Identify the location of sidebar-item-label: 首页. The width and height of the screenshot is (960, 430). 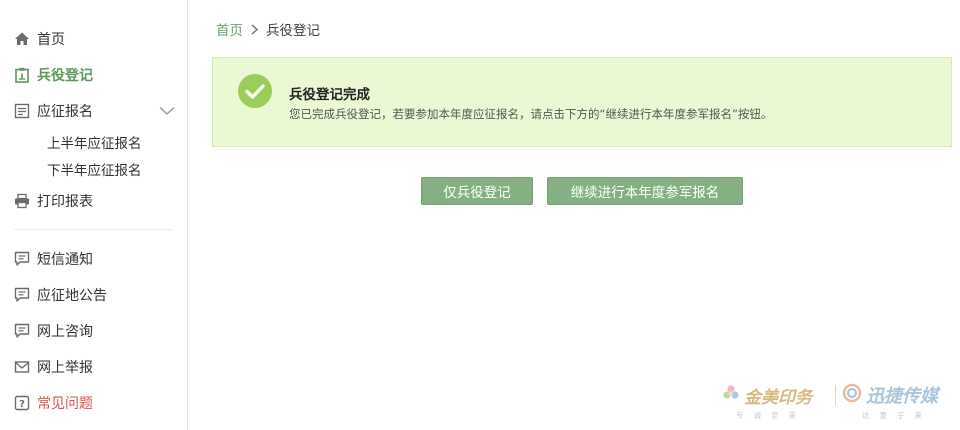
(51, 40).